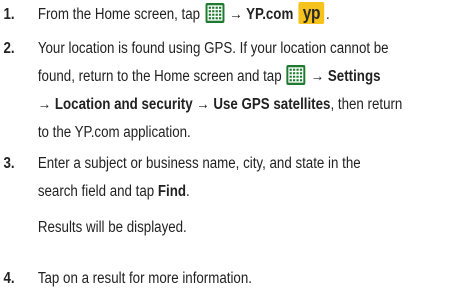  Describe the element at coordinates (261, 14) in the screenshot. I see `menu-path: → YP.com` at that location.